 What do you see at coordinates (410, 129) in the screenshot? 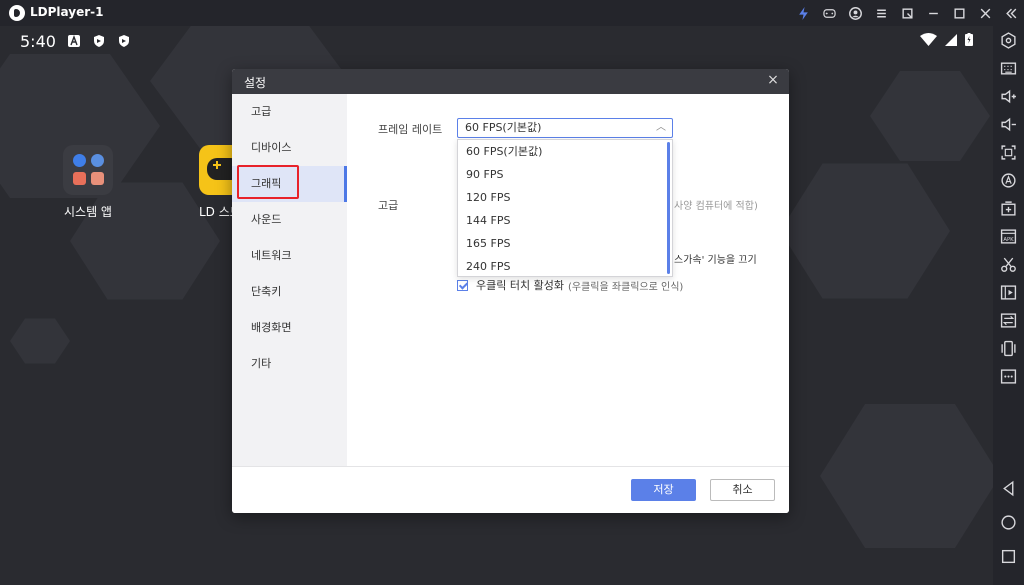
I see `frame-rate-label: 프레임 레이트` at bounding box center [410, 129].